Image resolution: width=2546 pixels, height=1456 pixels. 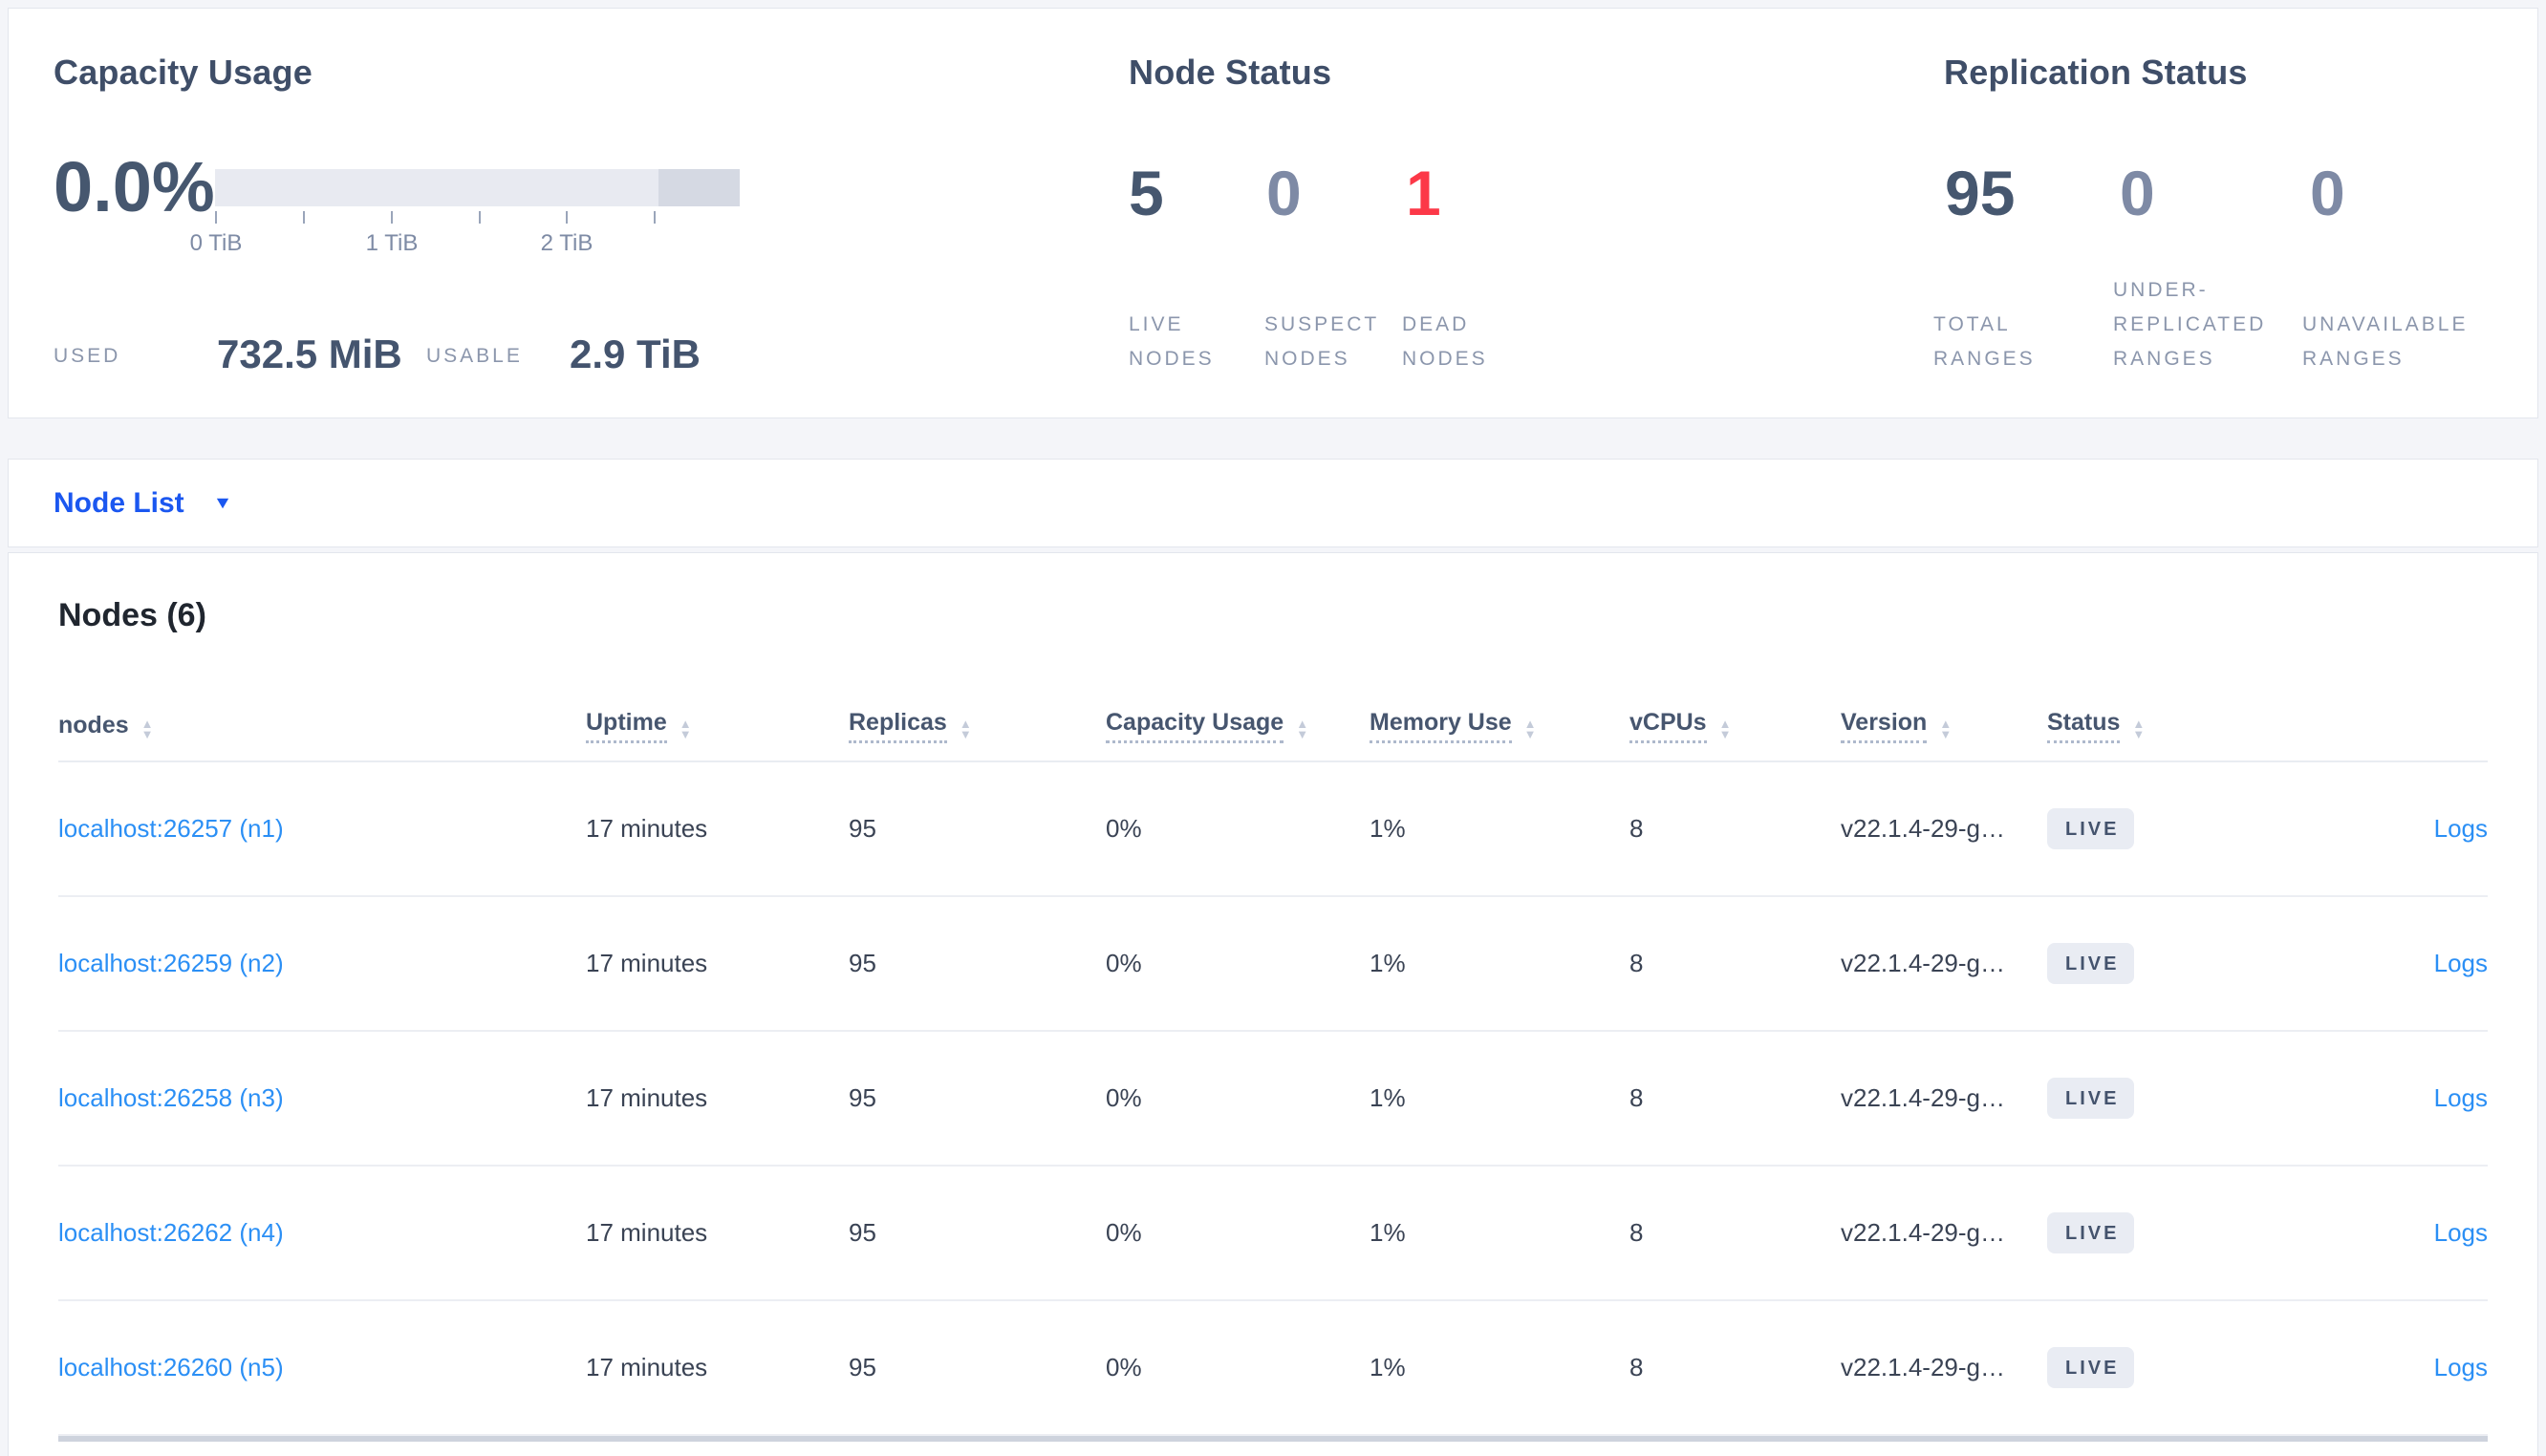 I want to click on chevron-down-icon: ▼, so click(x=222, y=502).